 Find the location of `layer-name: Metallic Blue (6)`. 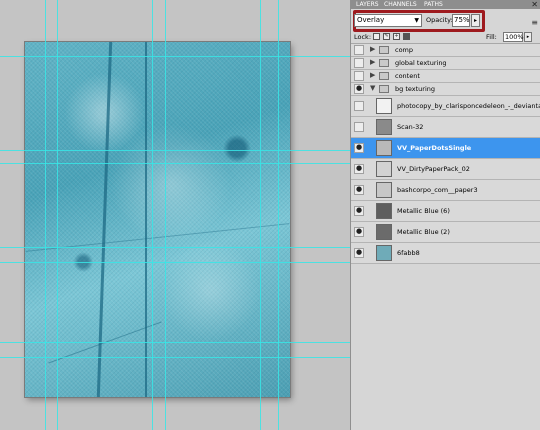

layer-name: Metallic Blue (6) is located at coordinates (423, 211).